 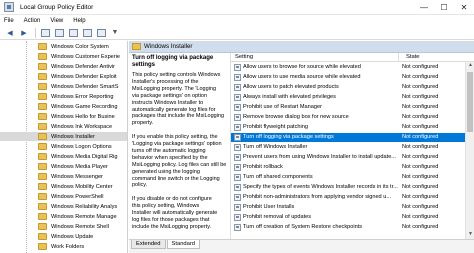 What do you see at coordinates (115, 32) in the screenshot?
I see `filter-icon: ▼` at bounding box center [115, 32].